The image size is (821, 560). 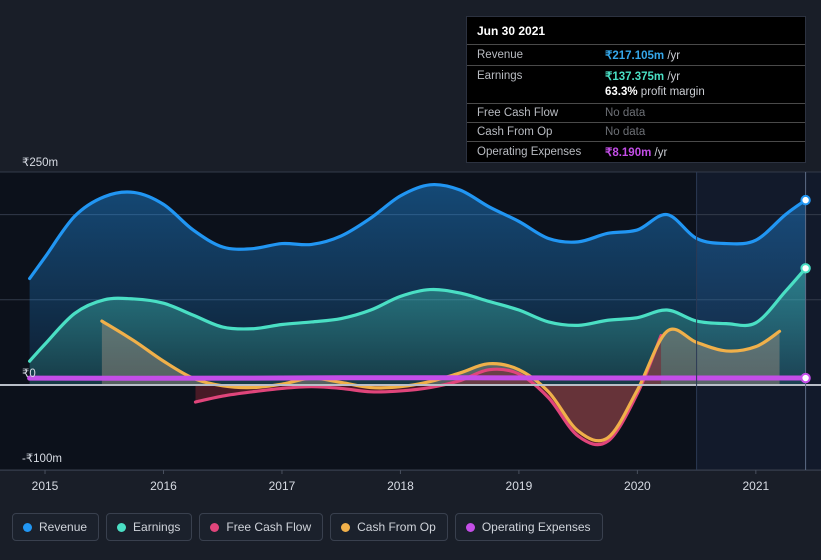 I want to click on tooltip-row-label: Operating Expenses, so click(x=531, y=151).